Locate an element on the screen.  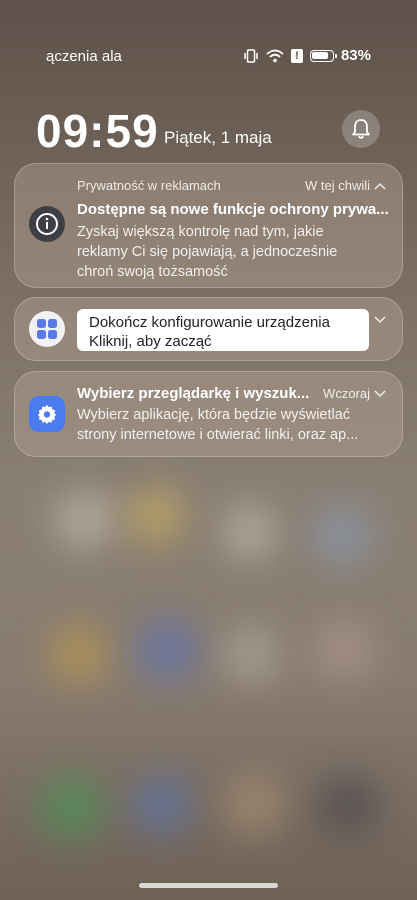
lockscreen-date: Piątek, 1 maja is located at coordinates (218, 137).